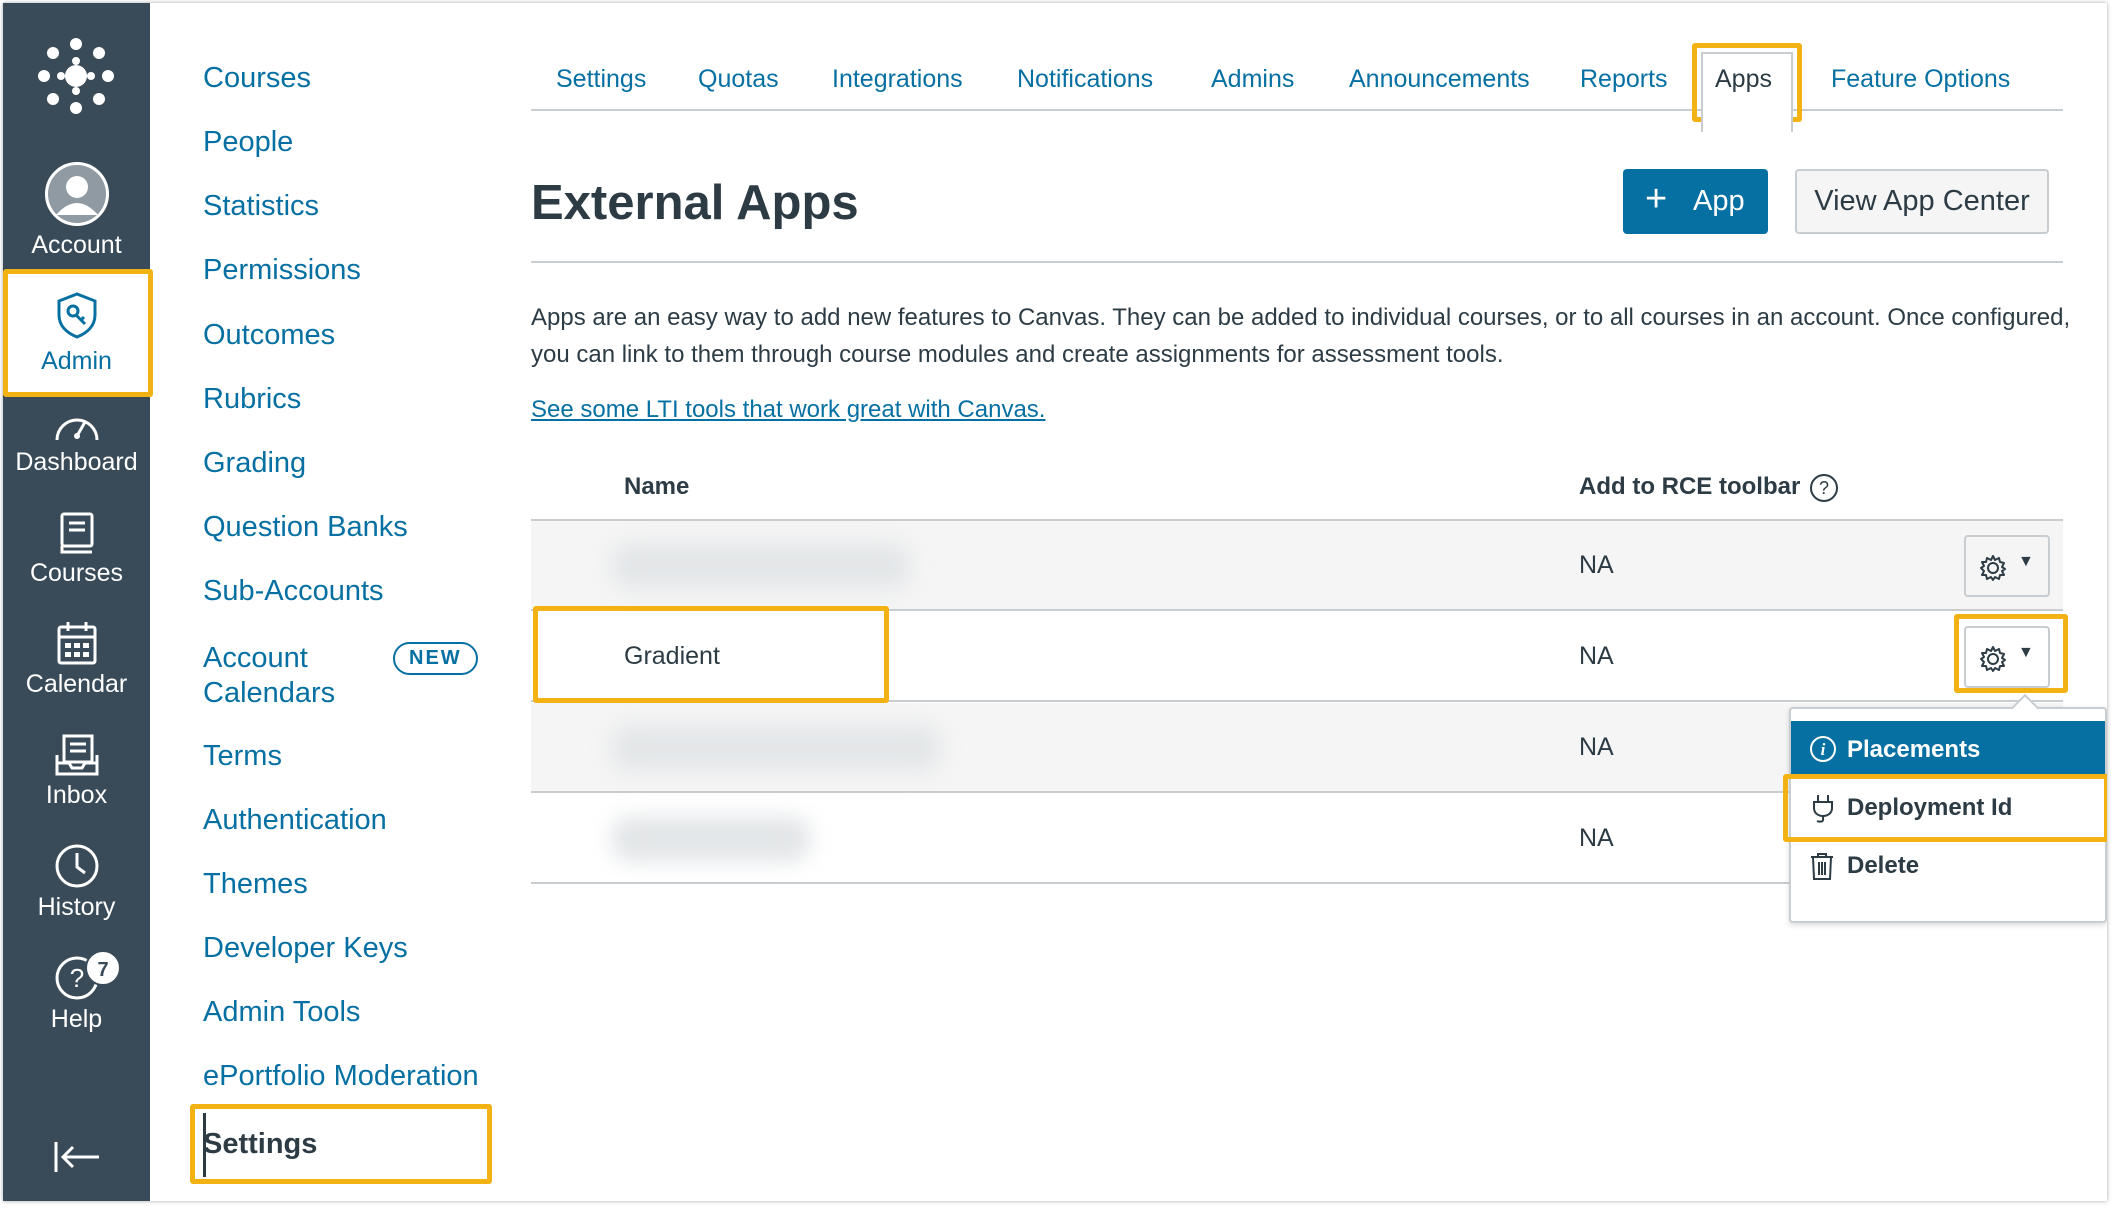 The image size is (2114, 1210). Describe the element at coordinates (76, 866) in the screenshot. I see `clock-icon` at that location.